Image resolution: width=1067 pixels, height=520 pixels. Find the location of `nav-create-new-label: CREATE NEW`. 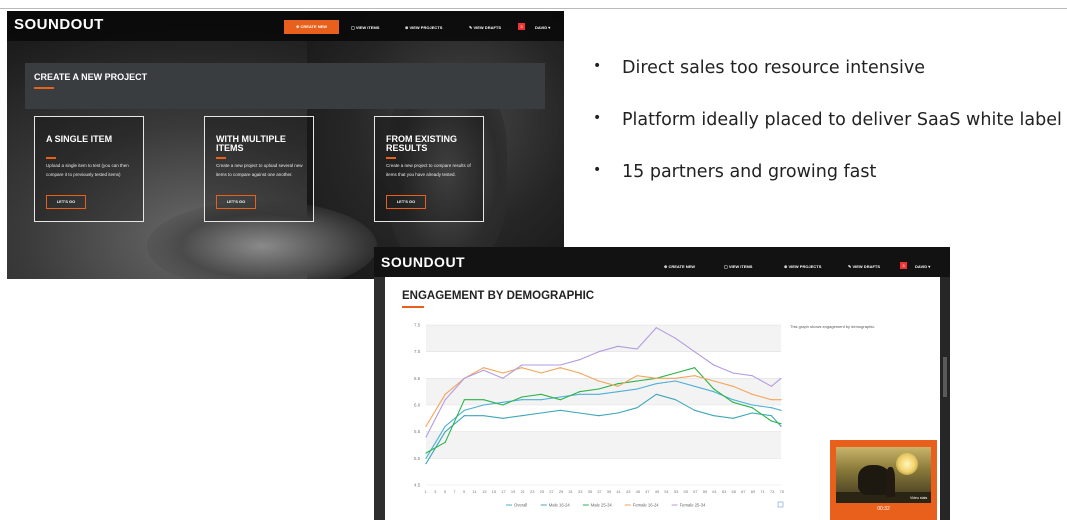

nav-create-new-label: CREATE NEW is located at coordinates (682, 266).